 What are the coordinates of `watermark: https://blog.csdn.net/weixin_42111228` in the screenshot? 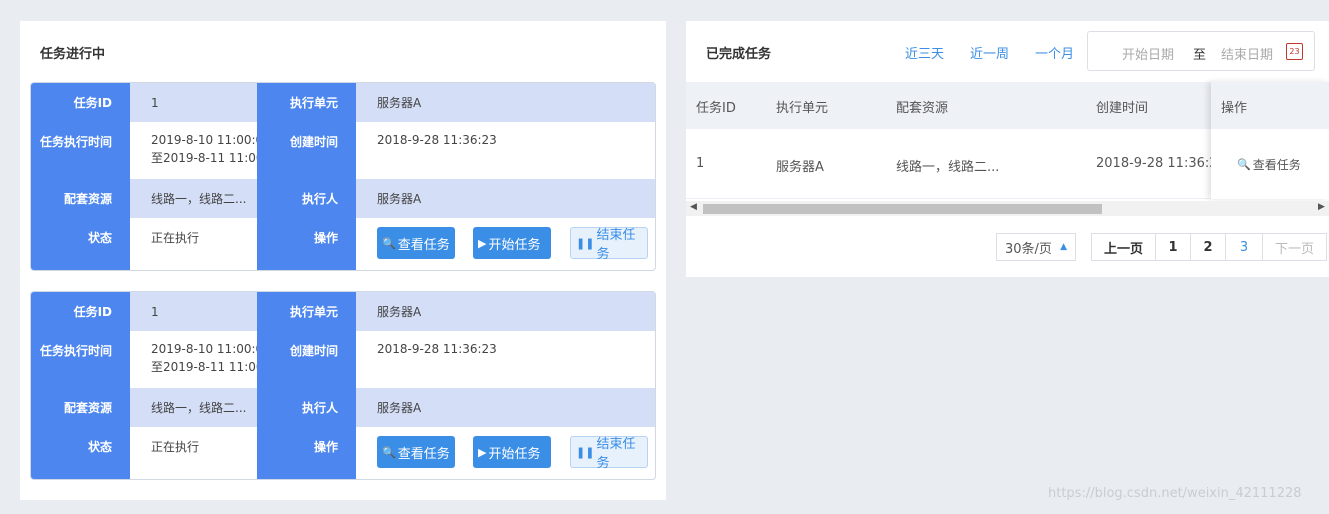 It's located at (1175, 493).